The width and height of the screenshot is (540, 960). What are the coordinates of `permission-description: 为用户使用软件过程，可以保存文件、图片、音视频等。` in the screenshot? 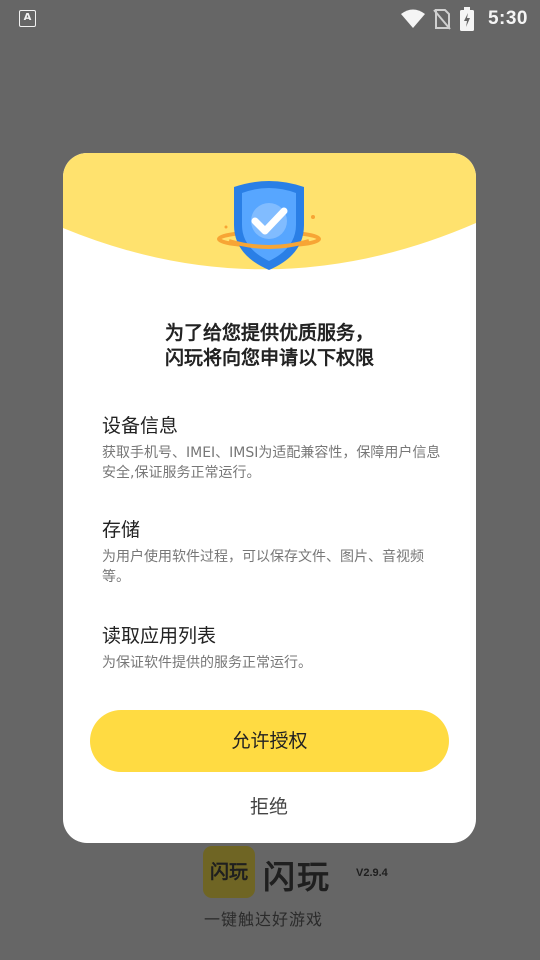 It's located at (263, 567).